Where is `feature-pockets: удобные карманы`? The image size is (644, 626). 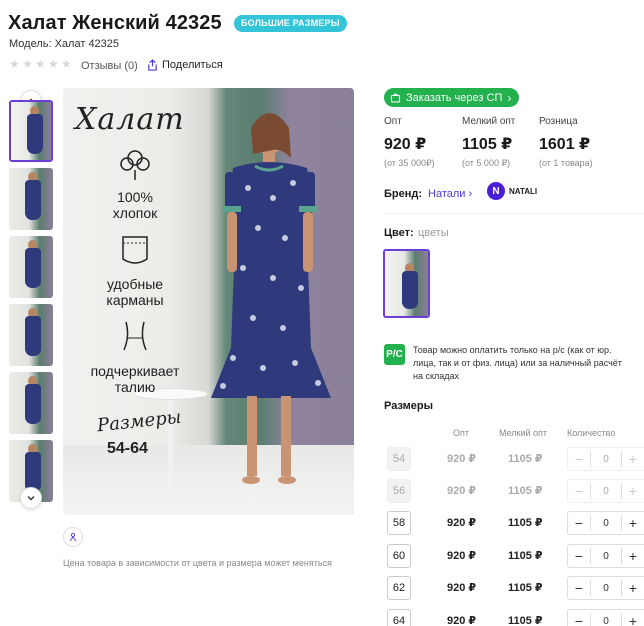 feature-pockets: удобные карманы is located at coordinates (135, 270).